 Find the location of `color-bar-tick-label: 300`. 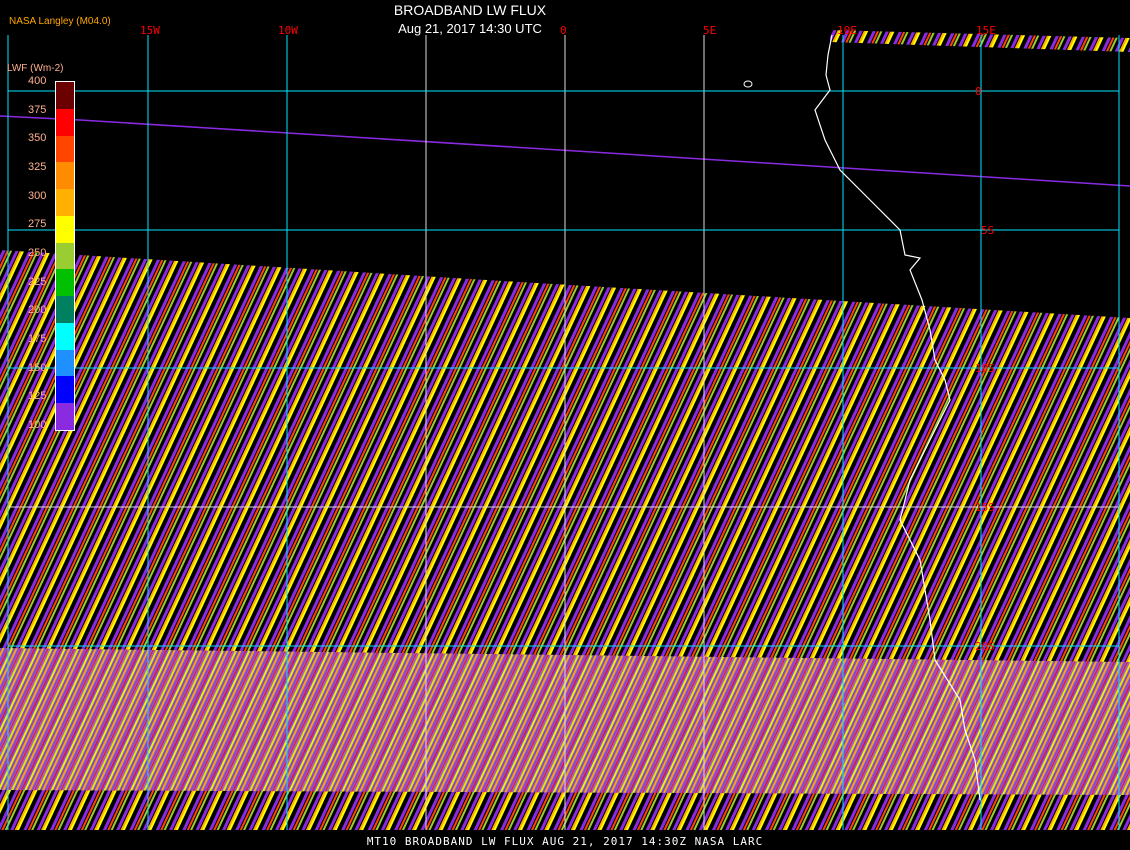

color-bar-tick-label: 300 is located at coordinates (37, 195).